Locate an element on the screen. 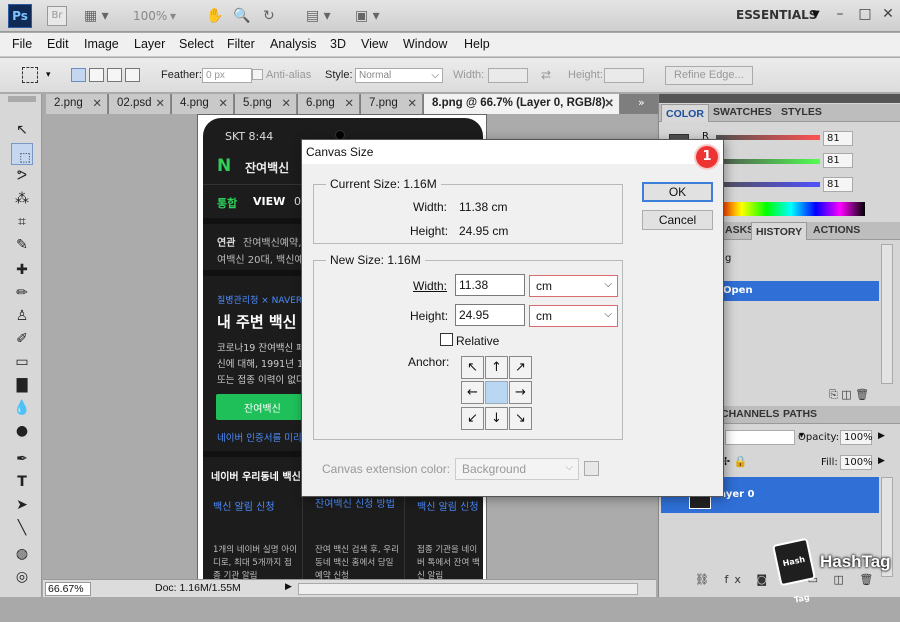 The image size is (900, 622). brush-tool-icon: ✏ is located at coordinates (22, 293).